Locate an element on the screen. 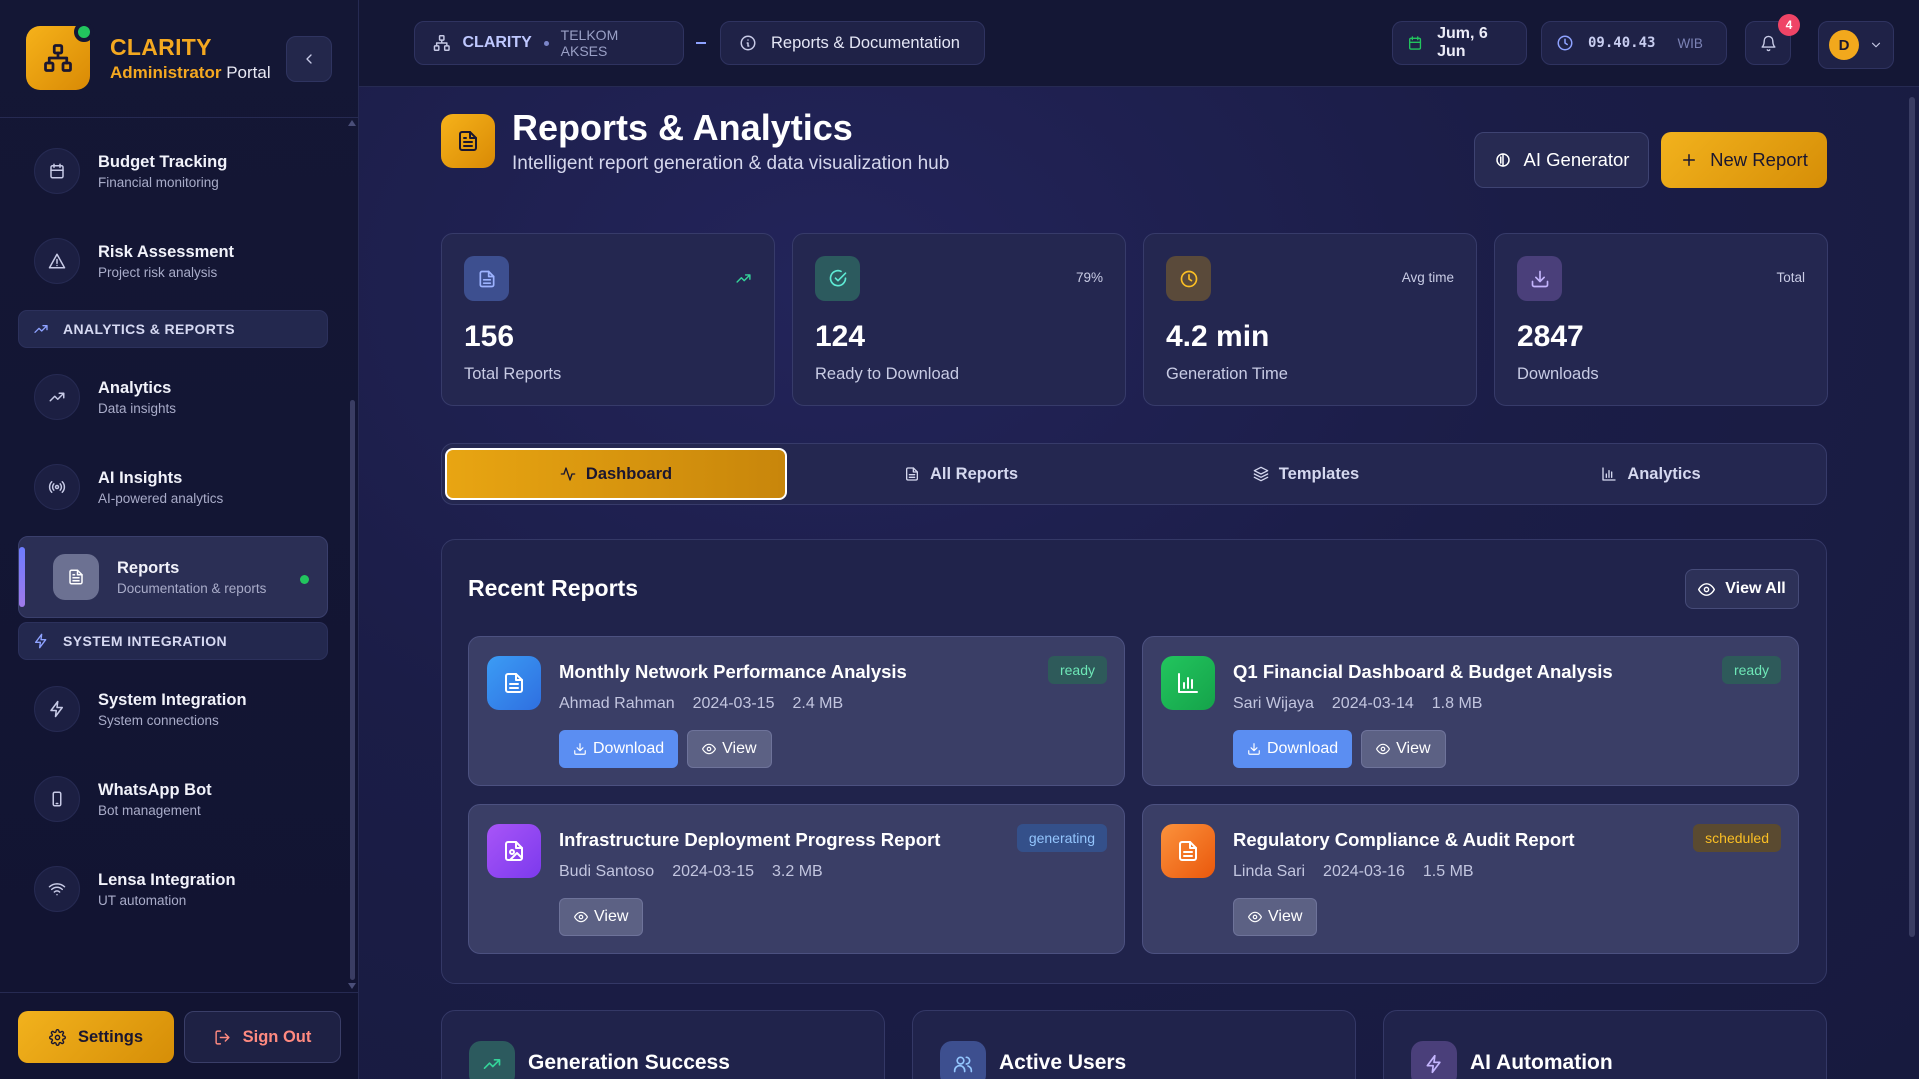  stat-label: Ready to Download is located at coordinates (887, 374).